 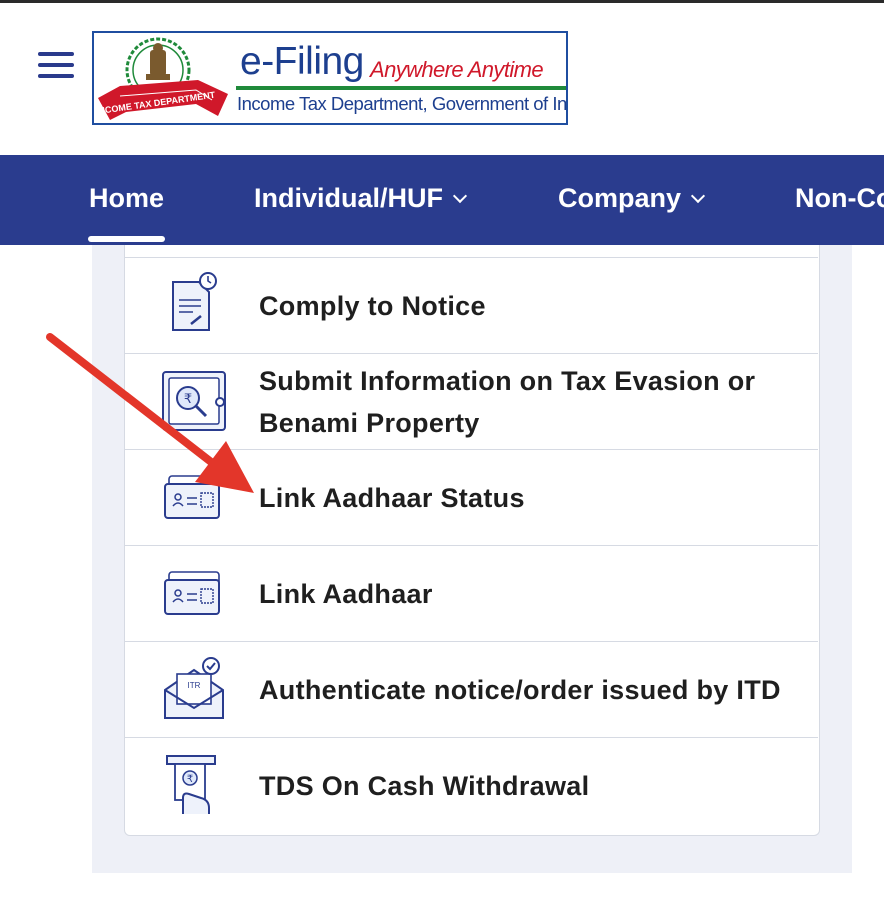 I want to click on list-item-comply-to-notice: Comply to Notice, so click(x=471, y=305).